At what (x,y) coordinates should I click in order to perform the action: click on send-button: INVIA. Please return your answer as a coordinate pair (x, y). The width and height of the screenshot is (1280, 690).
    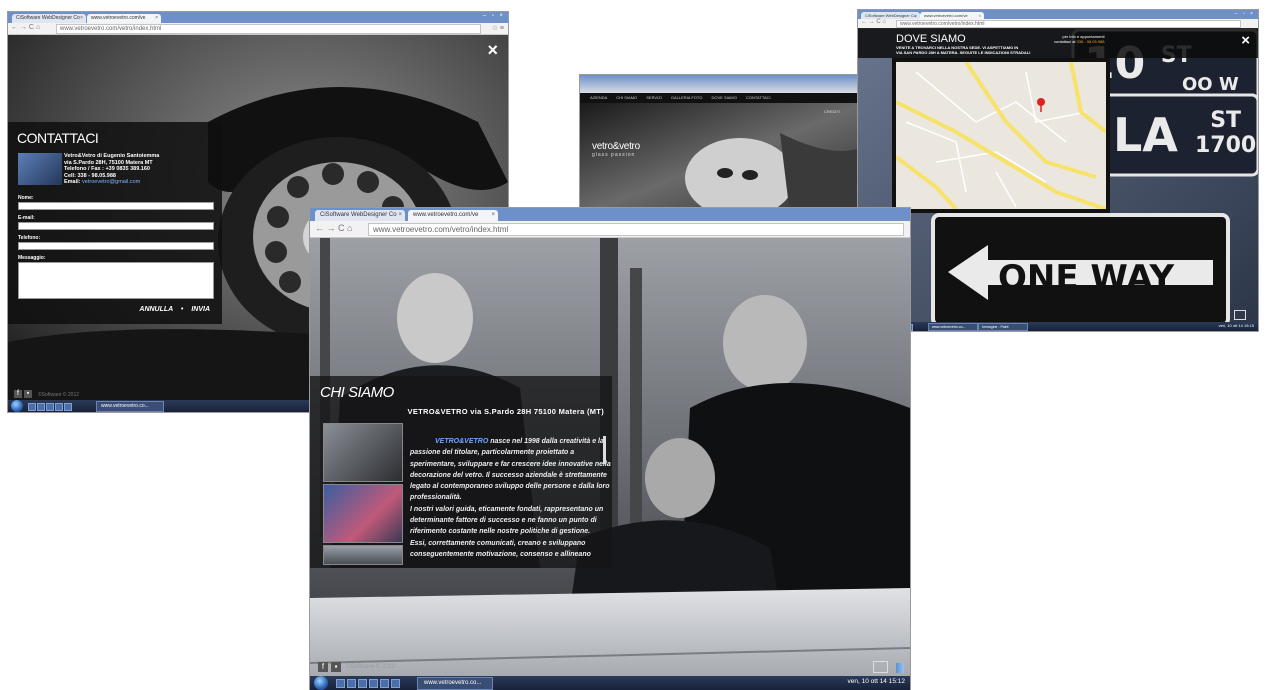
    Looking at the image, I should click on (200, 309).